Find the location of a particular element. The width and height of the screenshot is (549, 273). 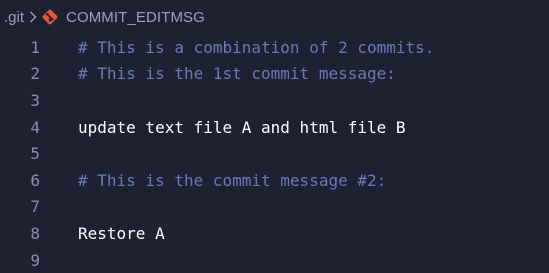

editor-line: 4 update text file A and html file B is located at coordinates (274, 127).